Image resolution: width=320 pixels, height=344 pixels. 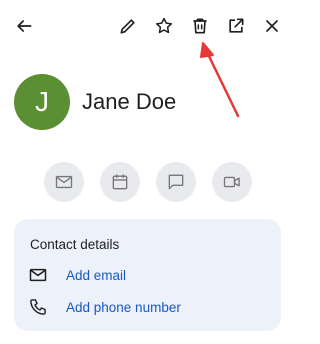 What do you see at coordinates (38, 307) in the screenshot?
I see `phone-icon` at bounding box center [38, 307].